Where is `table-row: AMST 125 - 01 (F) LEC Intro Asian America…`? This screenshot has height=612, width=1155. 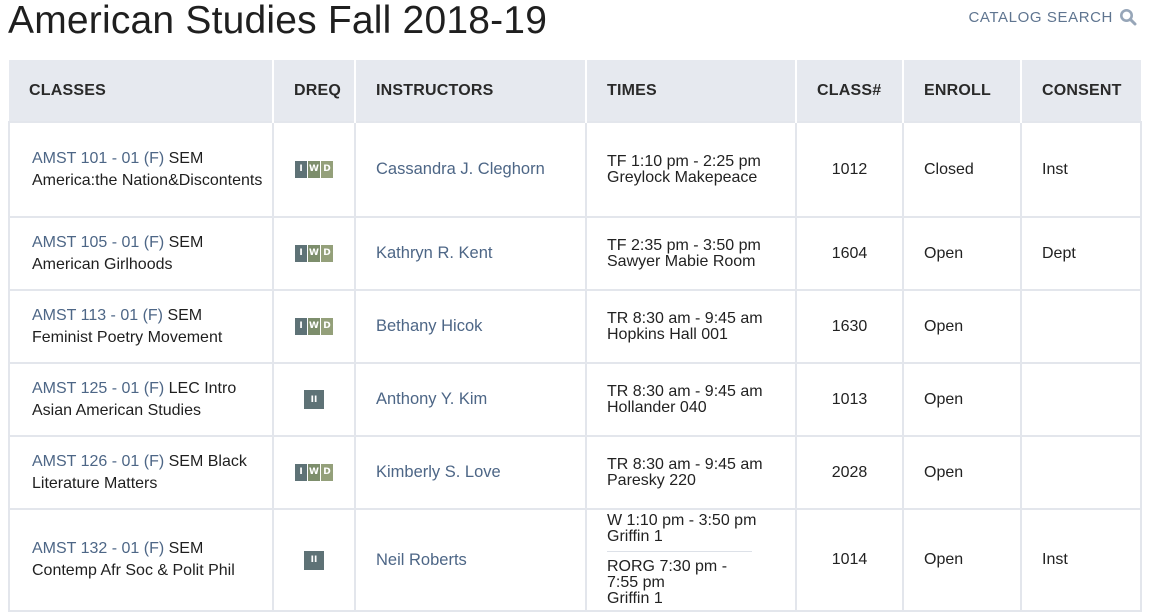 table-row: AMST 125 - 01 (F) LEC Intro Asian America… is located at coordinates (575, 399).